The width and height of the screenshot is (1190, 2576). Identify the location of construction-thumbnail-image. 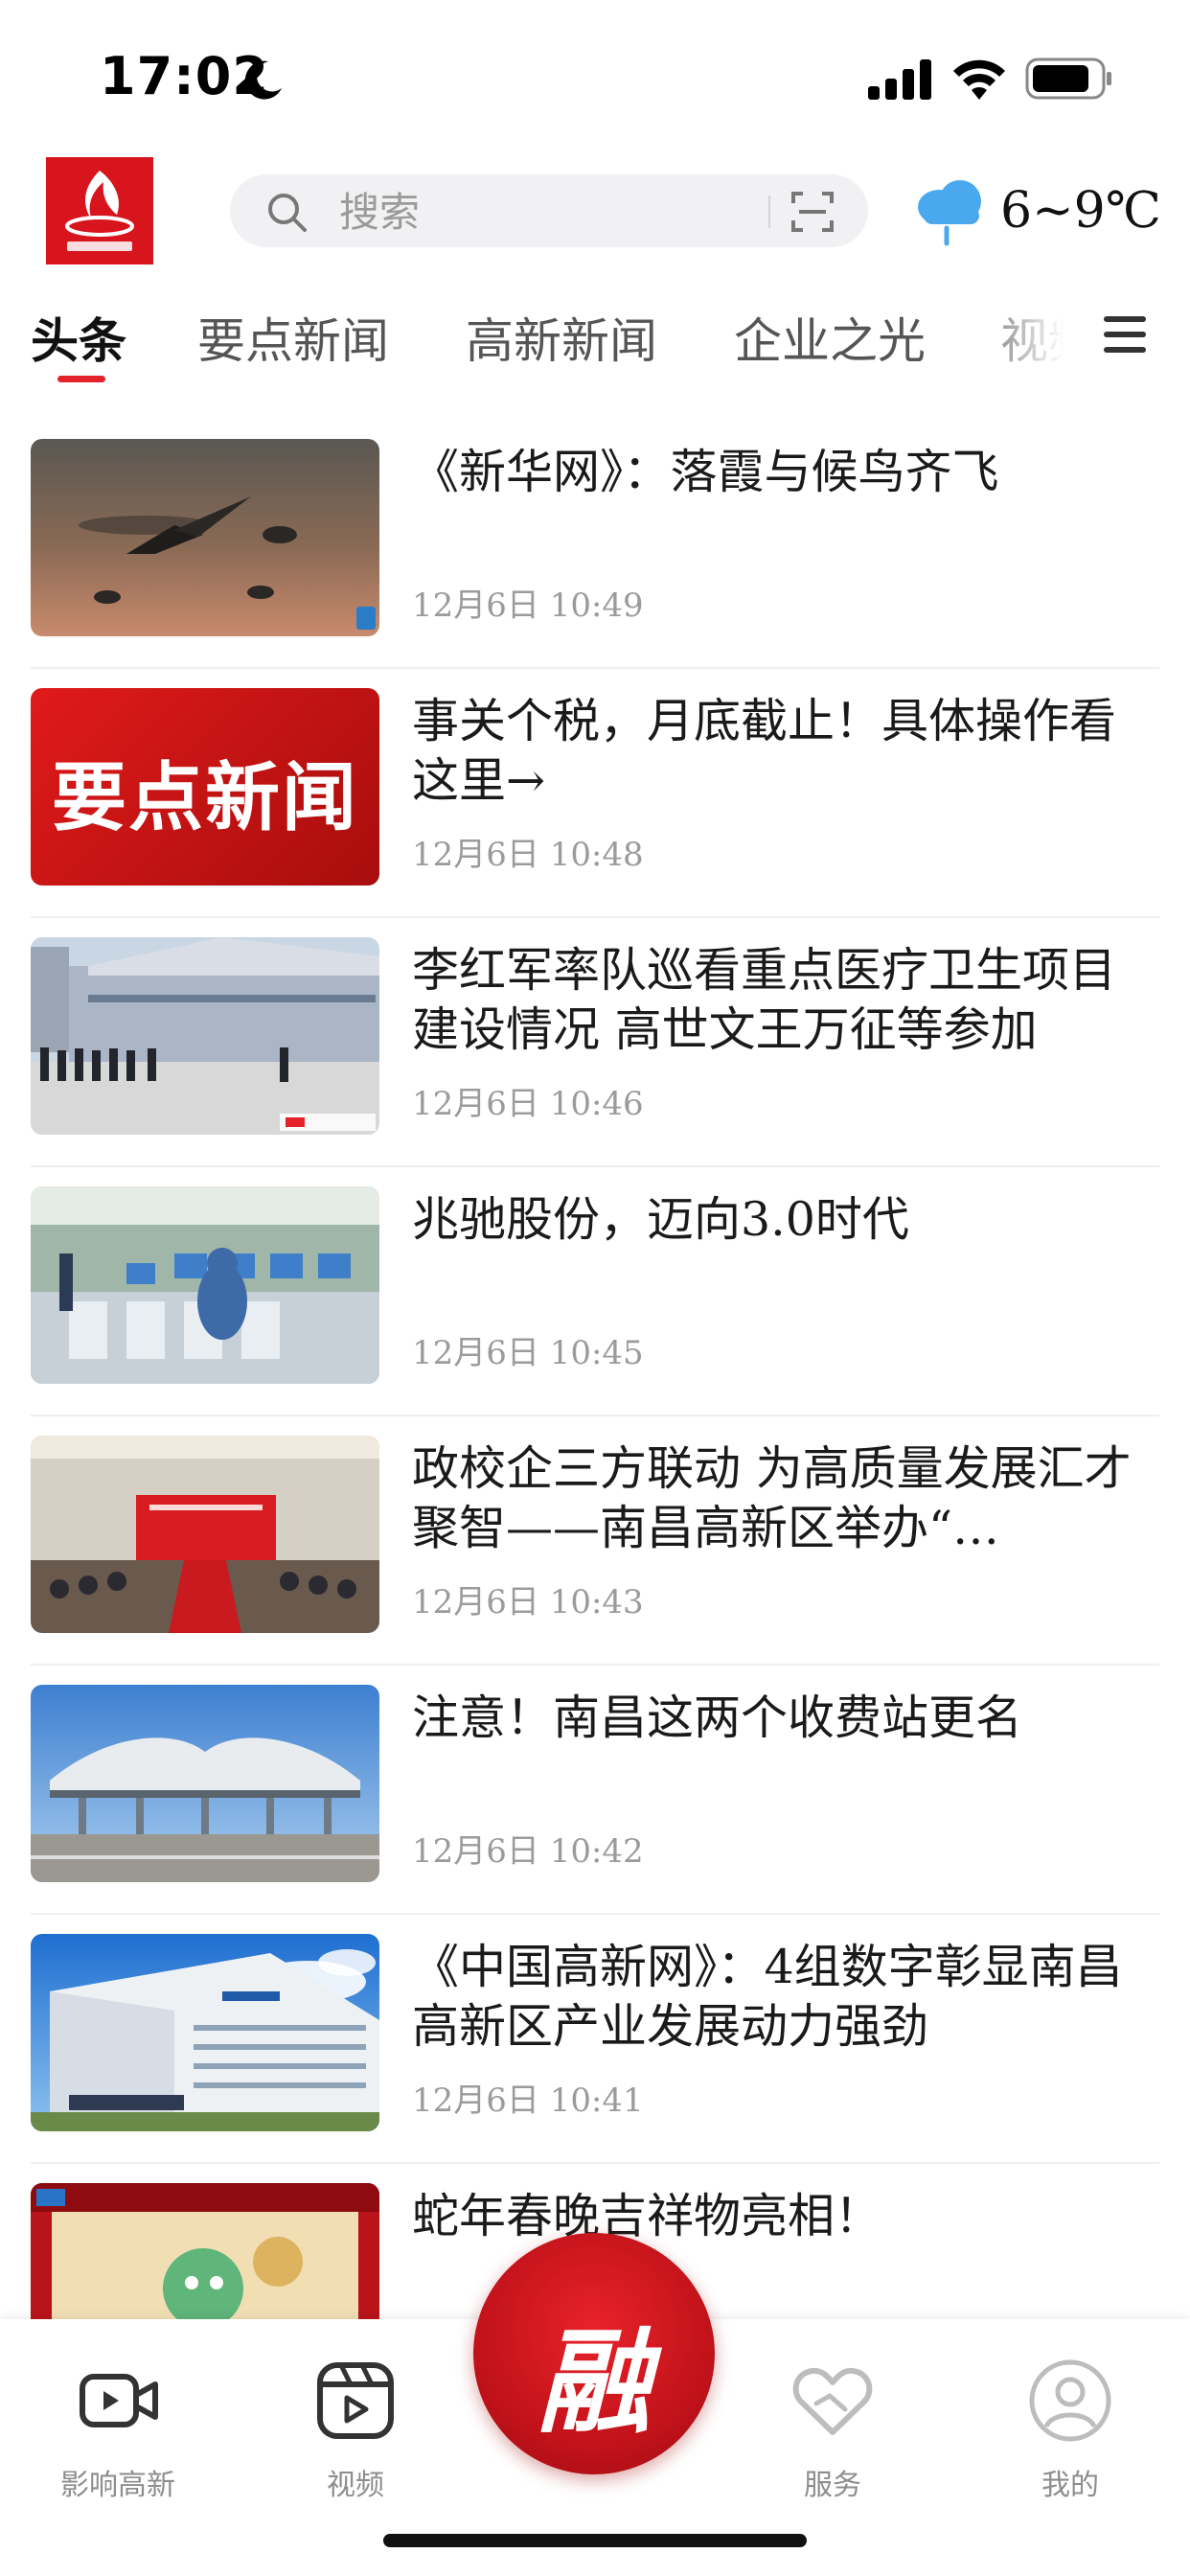
(205, 1036).